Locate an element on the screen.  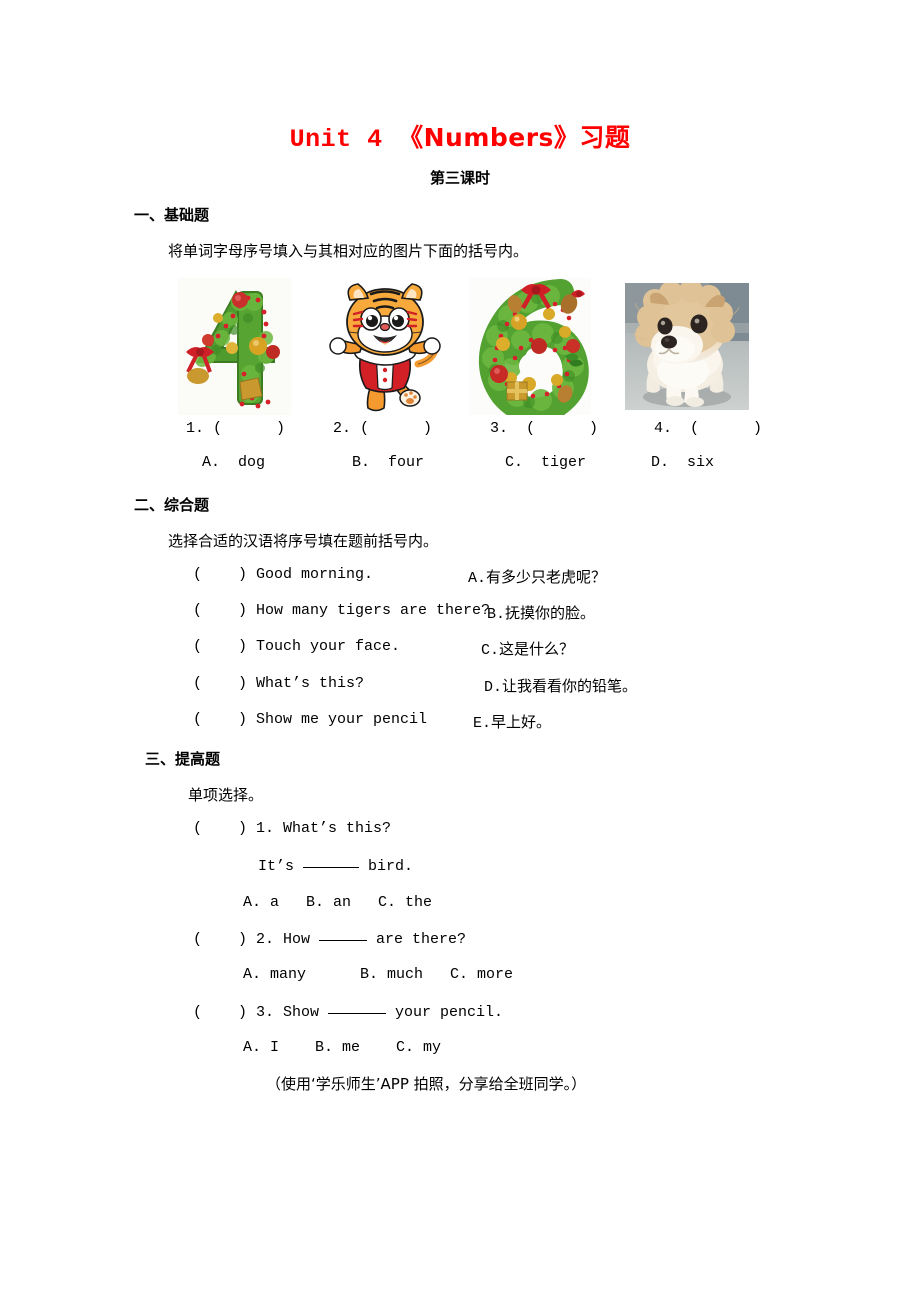
mc-q1-cont-post: bird. is located at coordinates (386, 866).